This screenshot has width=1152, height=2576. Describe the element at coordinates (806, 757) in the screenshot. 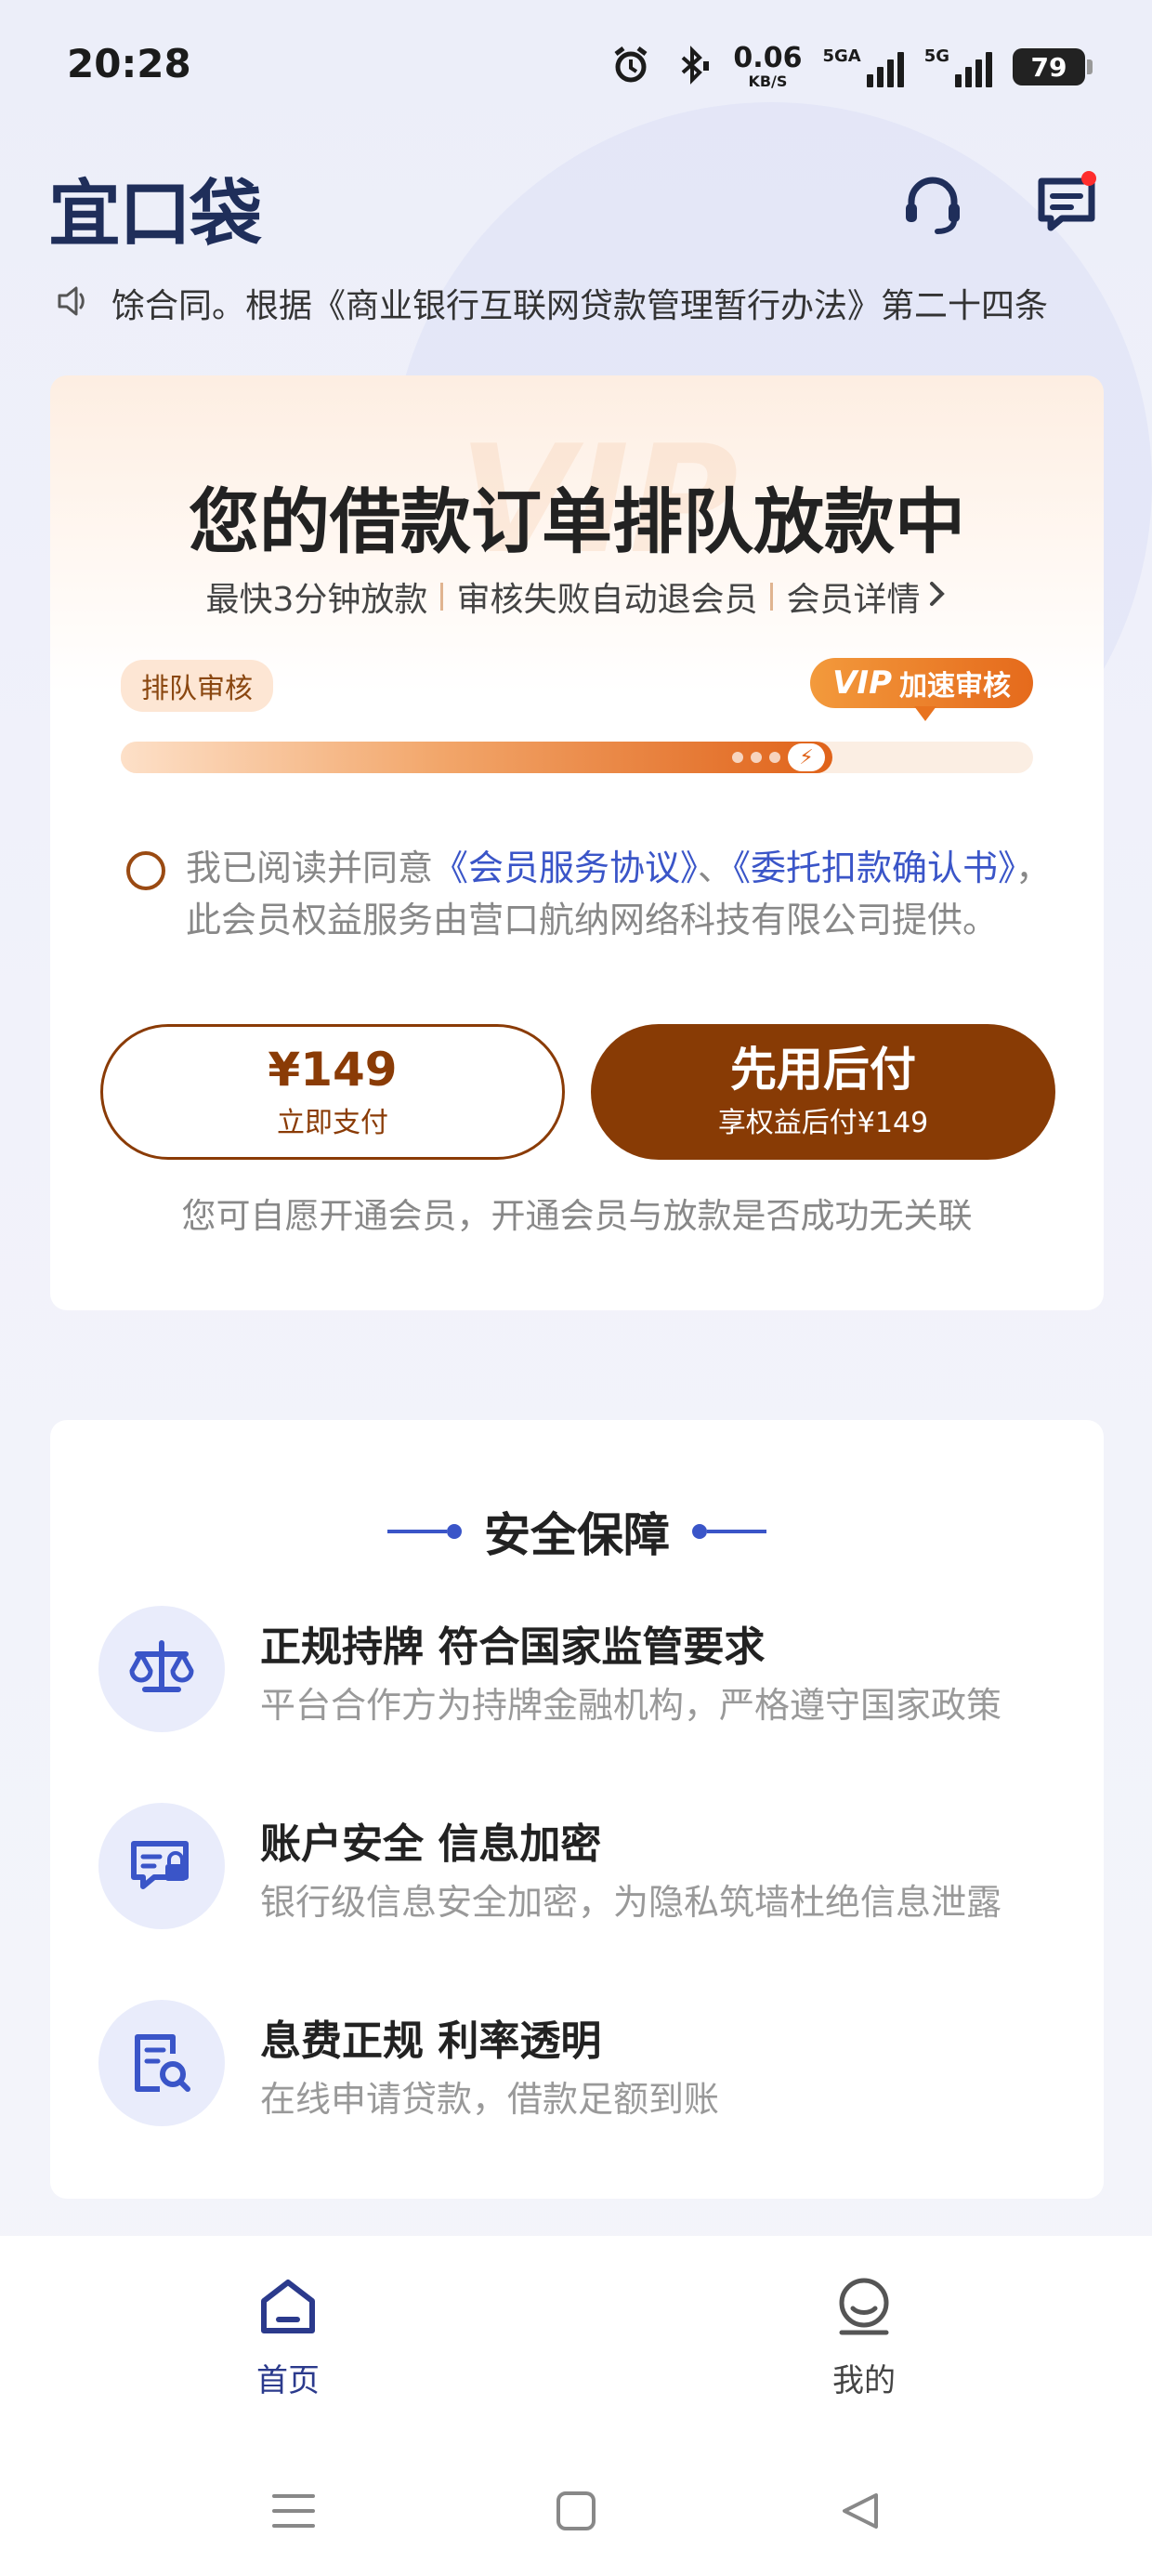

I see `lightning-icon: ⚡` at that location.